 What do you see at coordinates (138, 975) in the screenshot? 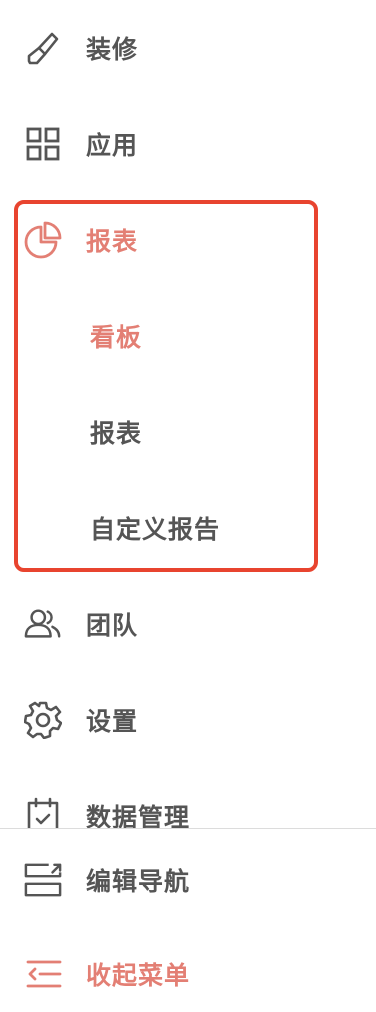
I see `collapse-menu-label: 收起菜单` at bounding box center [138, 975].